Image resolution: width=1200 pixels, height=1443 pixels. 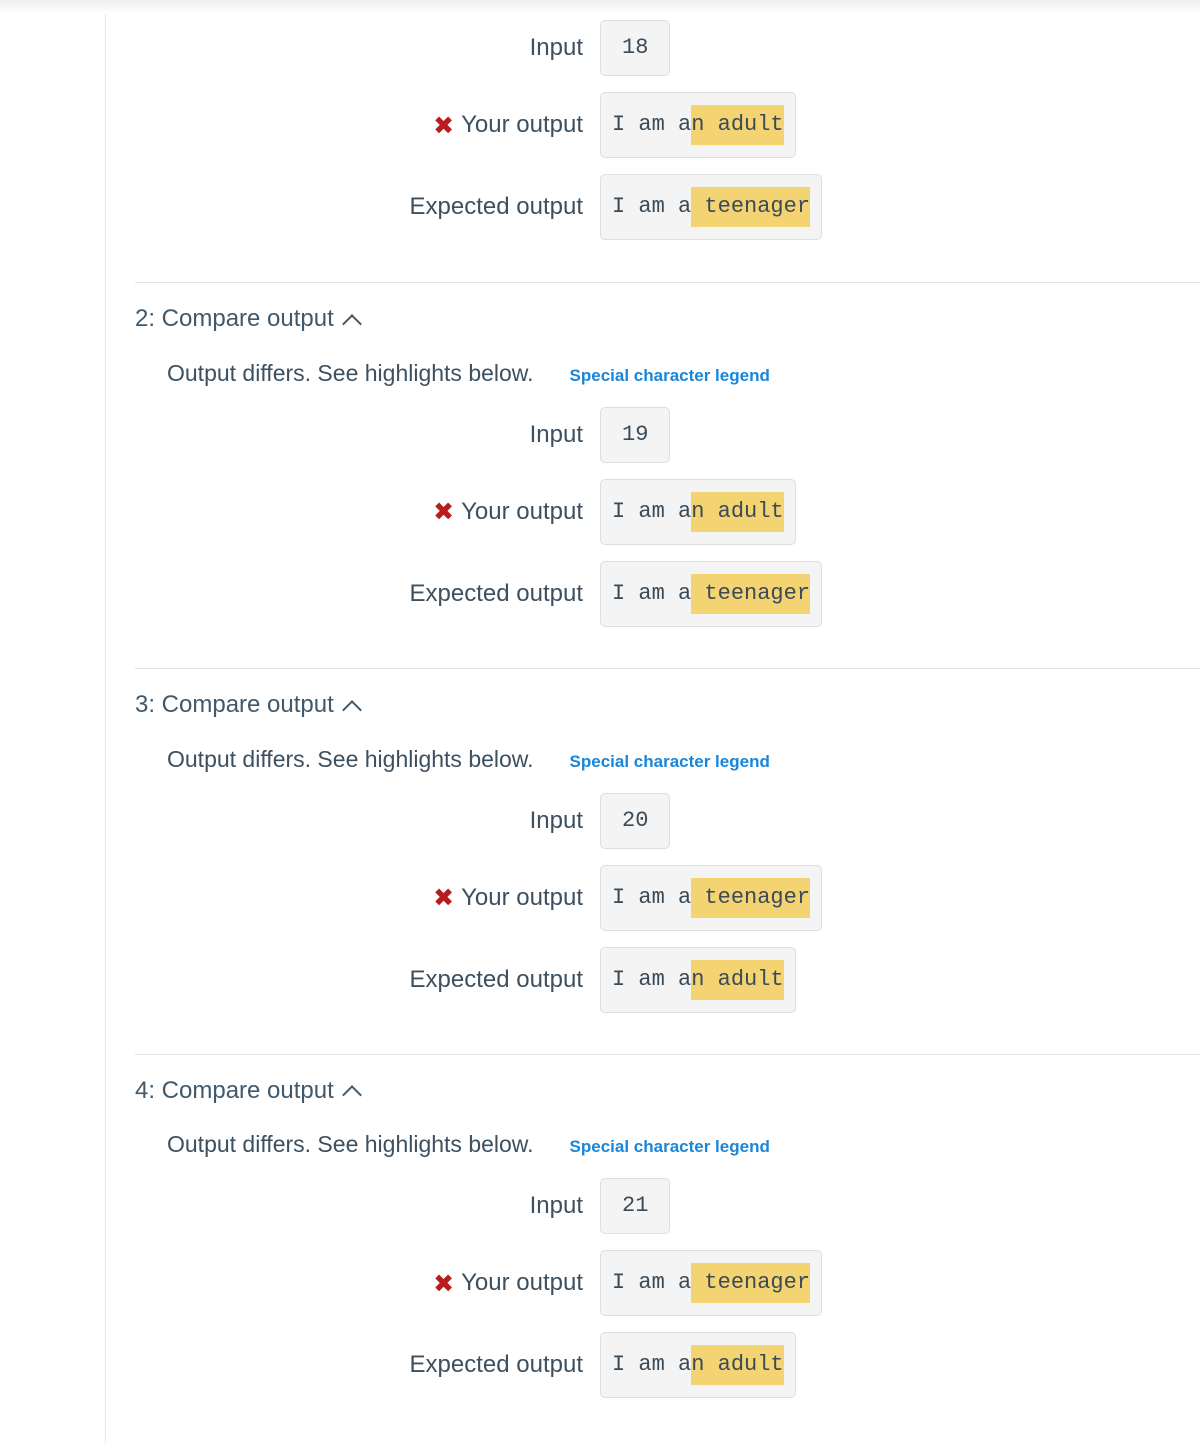 I want to click on your-output-plain-2: I am a, so click(x=652, y=511).